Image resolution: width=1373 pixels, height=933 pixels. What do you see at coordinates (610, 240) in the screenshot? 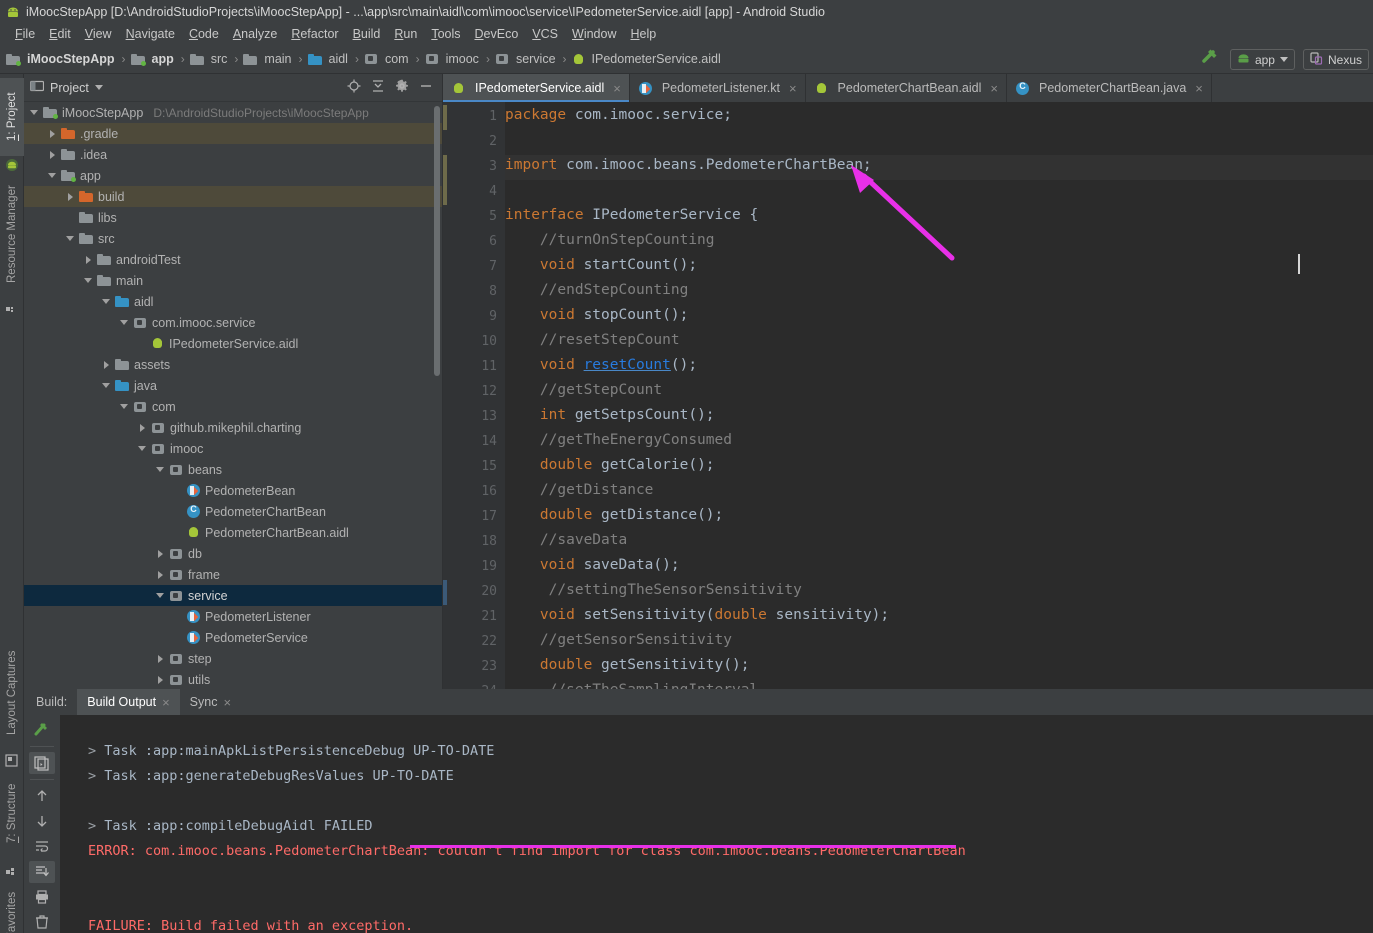
I see `code-line: //turnOnStepCounting` at bounding box center [610, 240].